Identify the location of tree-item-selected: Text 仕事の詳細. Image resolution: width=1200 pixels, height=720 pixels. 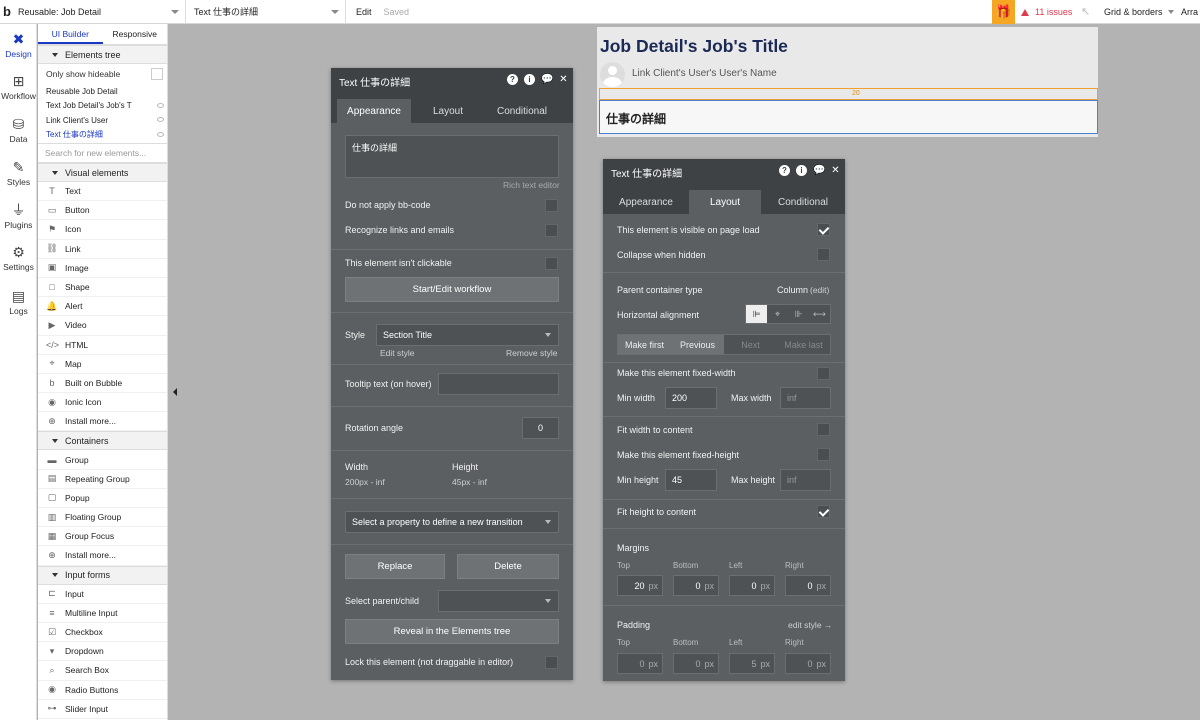
(102, 135).